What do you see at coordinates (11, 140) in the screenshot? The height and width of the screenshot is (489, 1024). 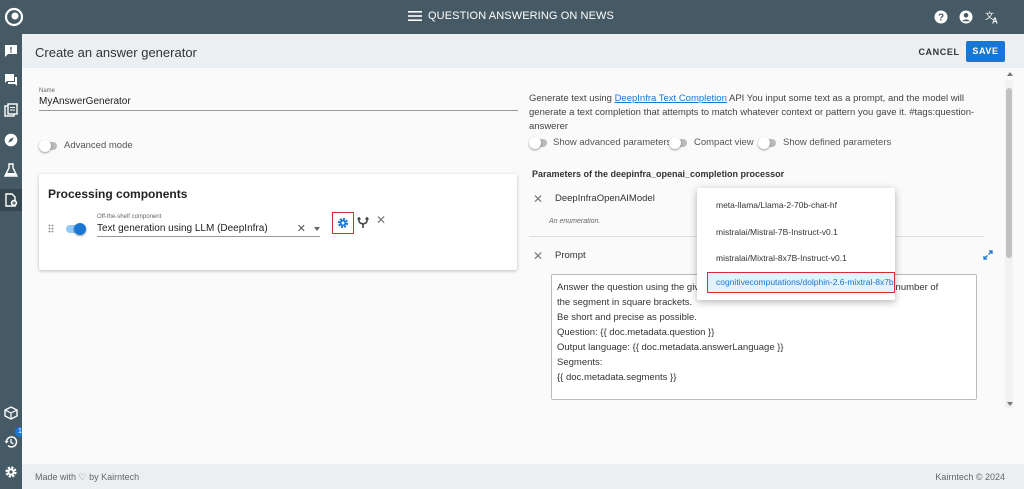 I see `explore-icon` at bounding box center [11, 140].